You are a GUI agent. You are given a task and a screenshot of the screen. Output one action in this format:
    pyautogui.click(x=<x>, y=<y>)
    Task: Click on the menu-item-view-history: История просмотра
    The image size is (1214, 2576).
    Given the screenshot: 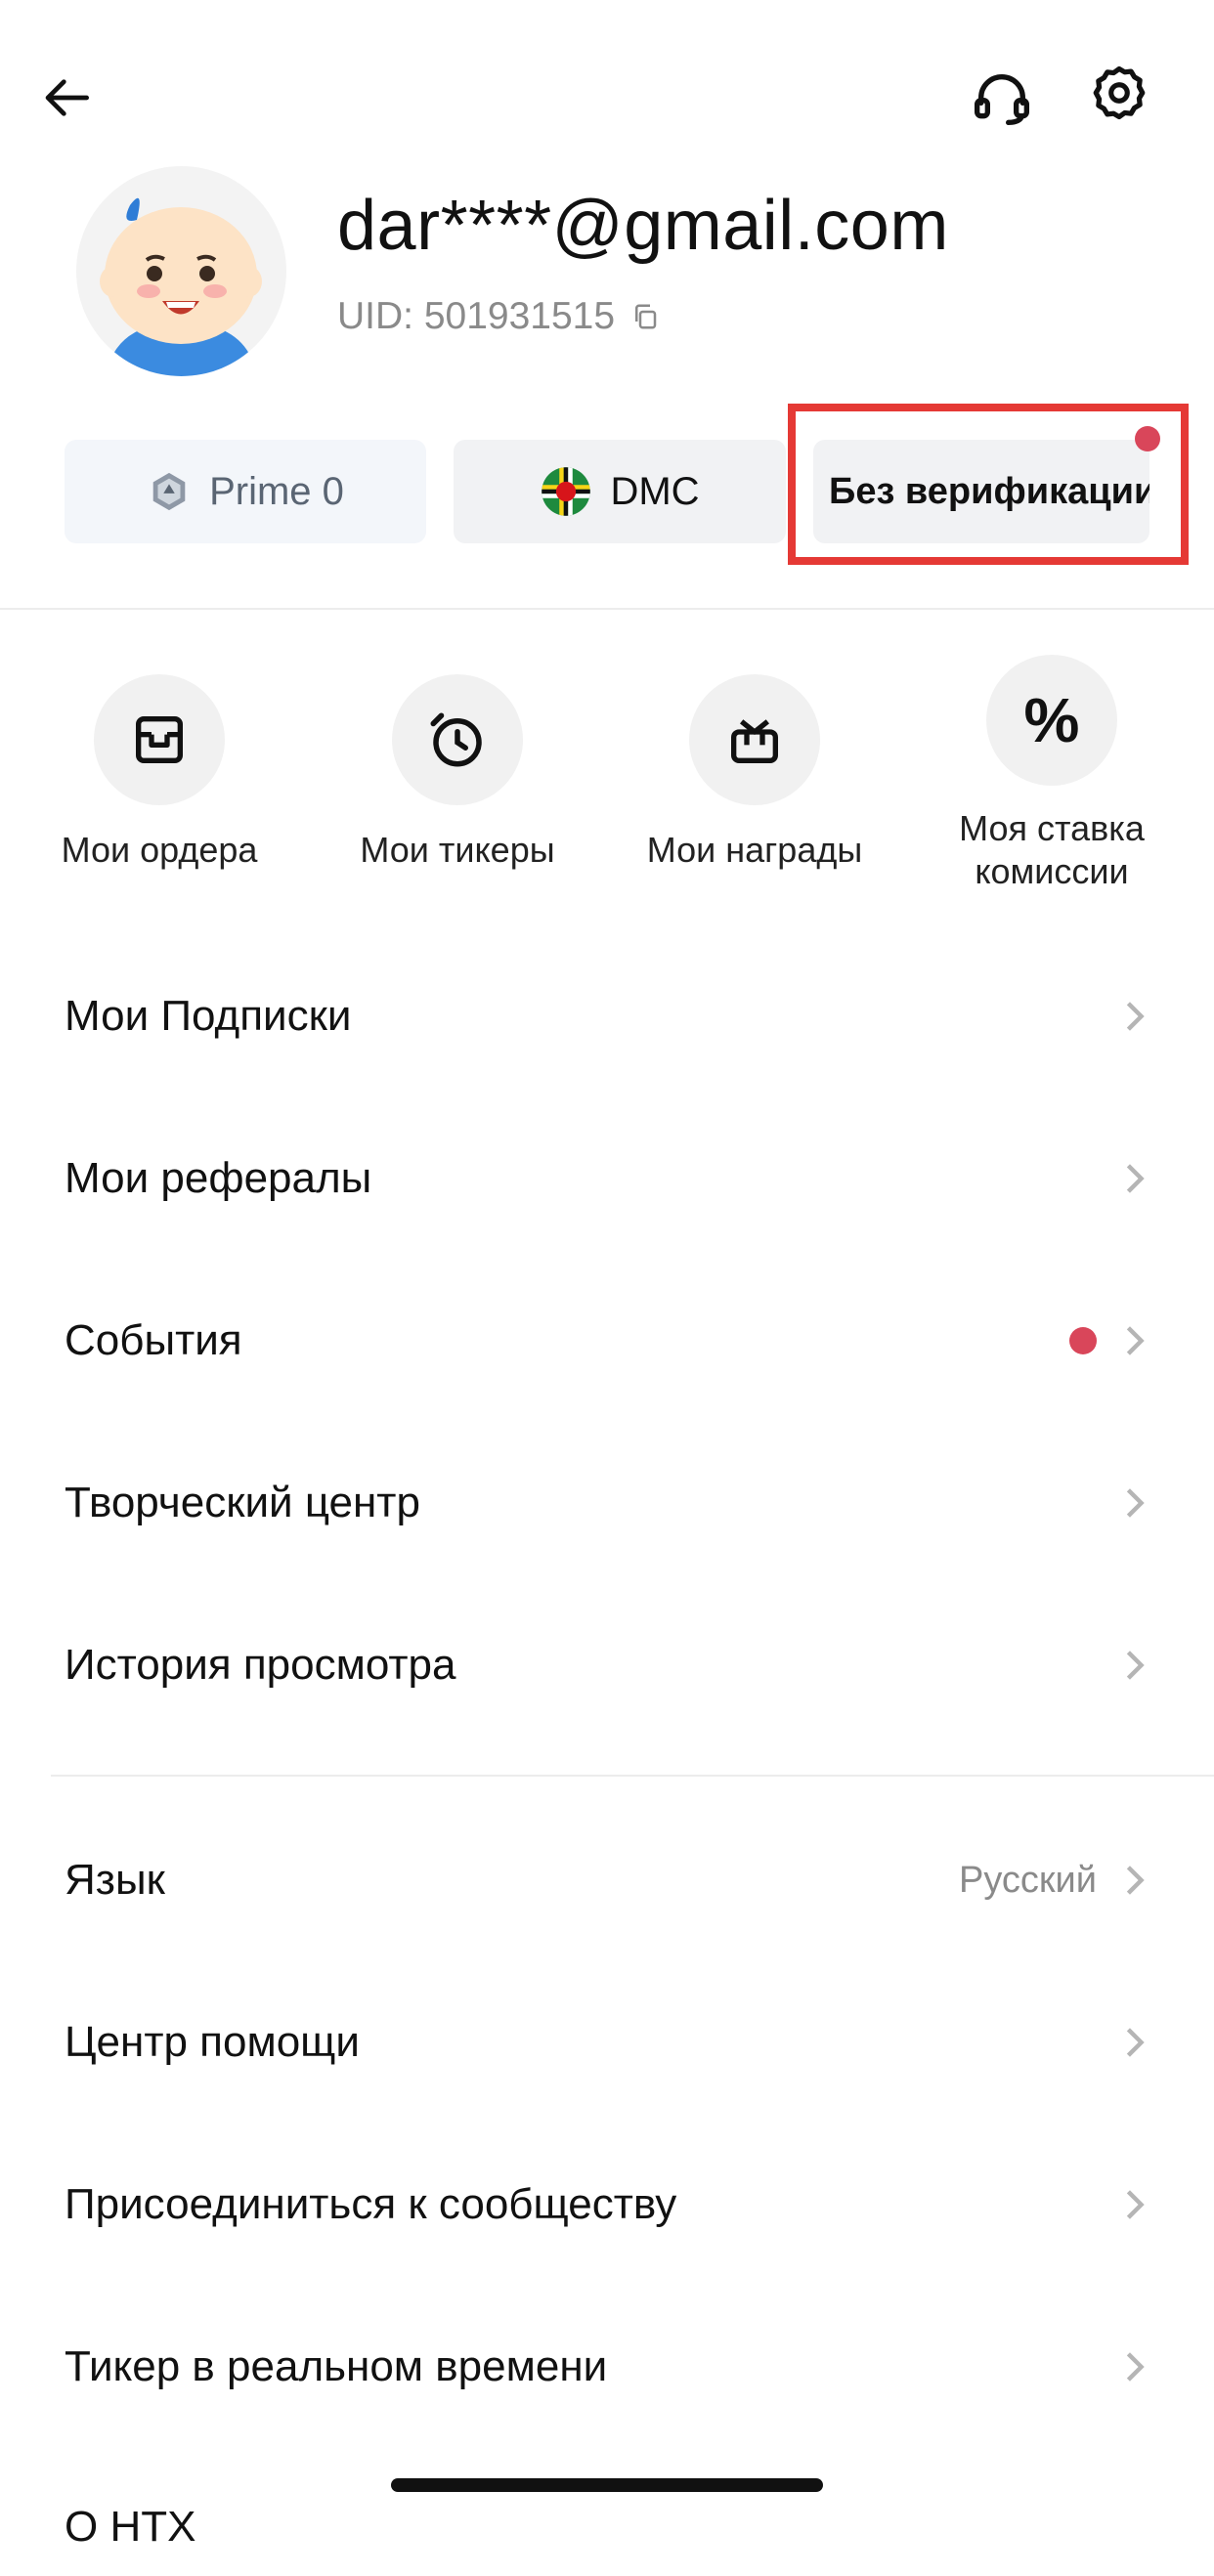 What is the action you would take?
    pyautogui.click(x=607, y=1665)
    